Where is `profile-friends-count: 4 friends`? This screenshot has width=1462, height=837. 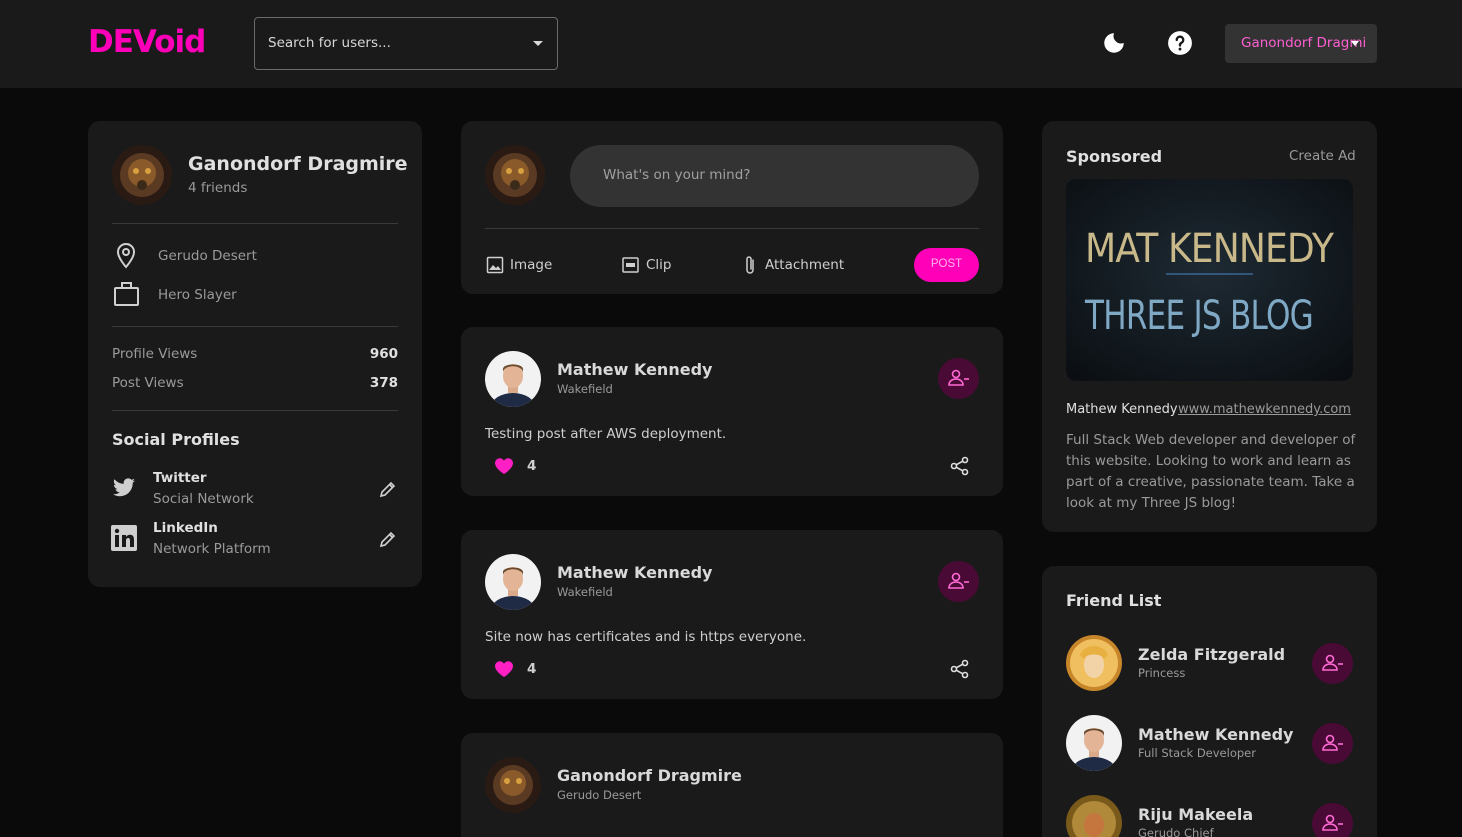 profile-friends-count: 4 friends is located at coordinates (218, 188).